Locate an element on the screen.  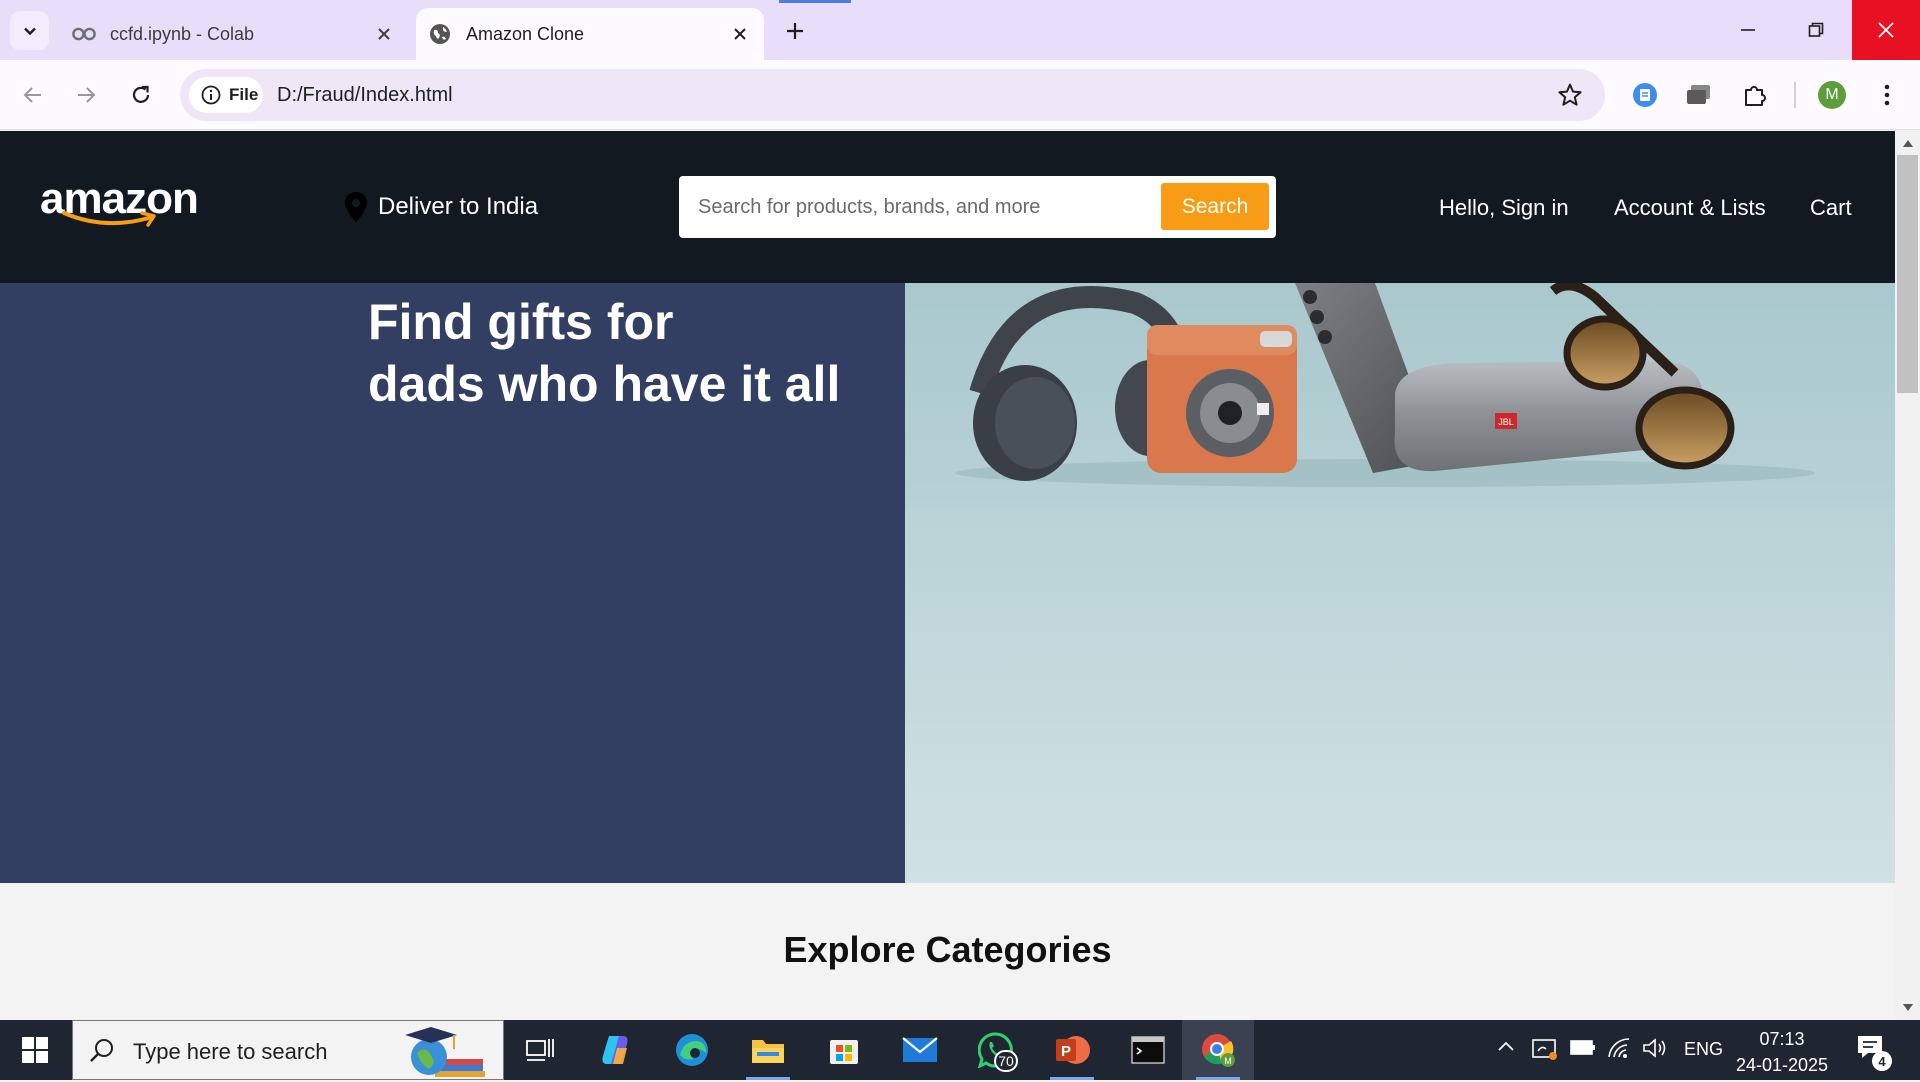
start-button is located at coordinates (35, 1050).